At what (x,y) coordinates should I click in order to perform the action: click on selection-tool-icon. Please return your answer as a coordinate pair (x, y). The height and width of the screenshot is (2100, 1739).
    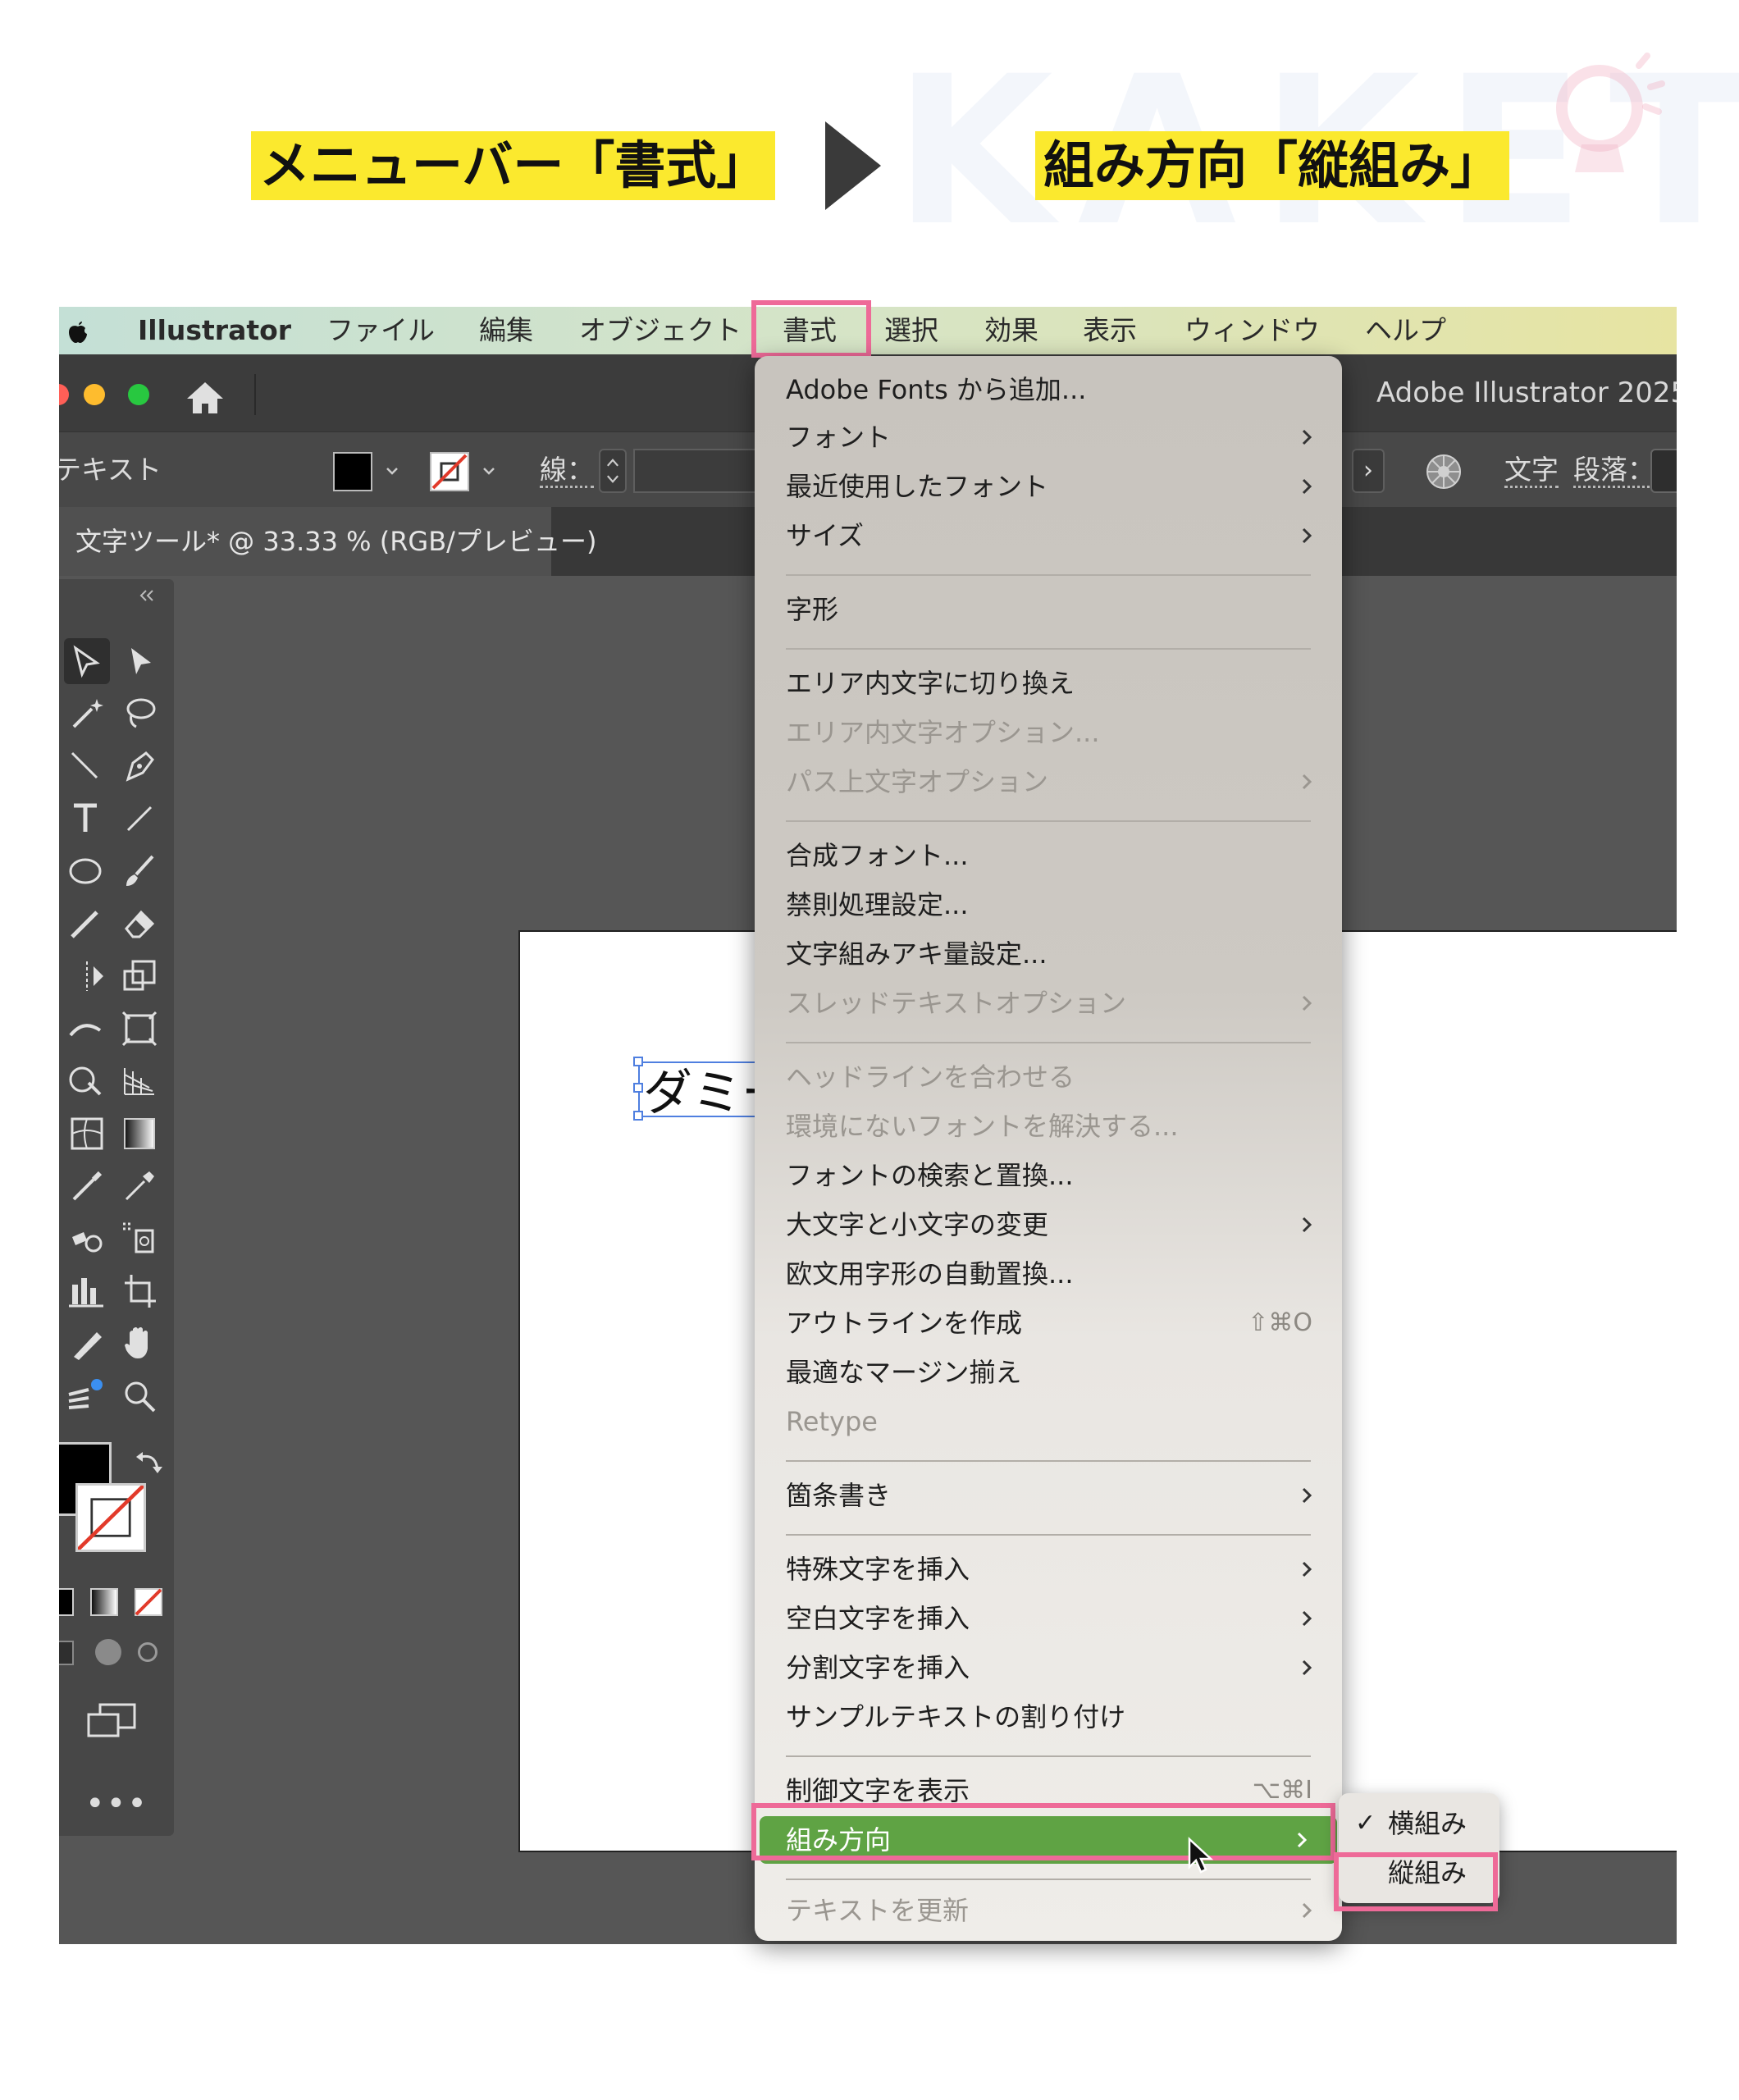
    Looking at the image, I should click on (87, 661).